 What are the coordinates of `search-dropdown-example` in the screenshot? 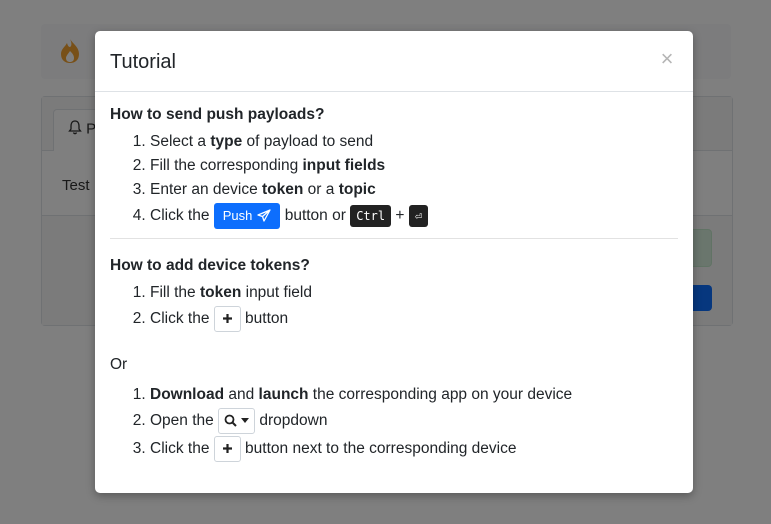 It's located at (237, 420).